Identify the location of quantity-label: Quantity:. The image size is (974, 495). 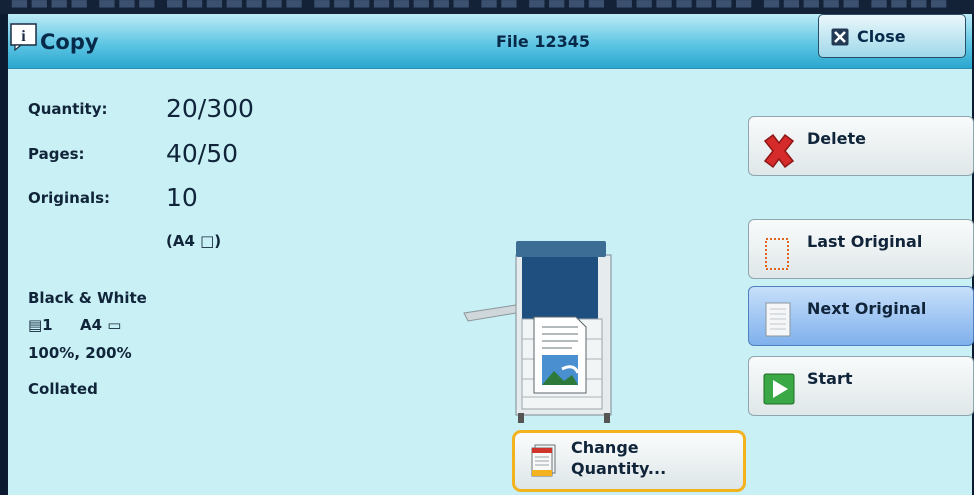
(68, 109).